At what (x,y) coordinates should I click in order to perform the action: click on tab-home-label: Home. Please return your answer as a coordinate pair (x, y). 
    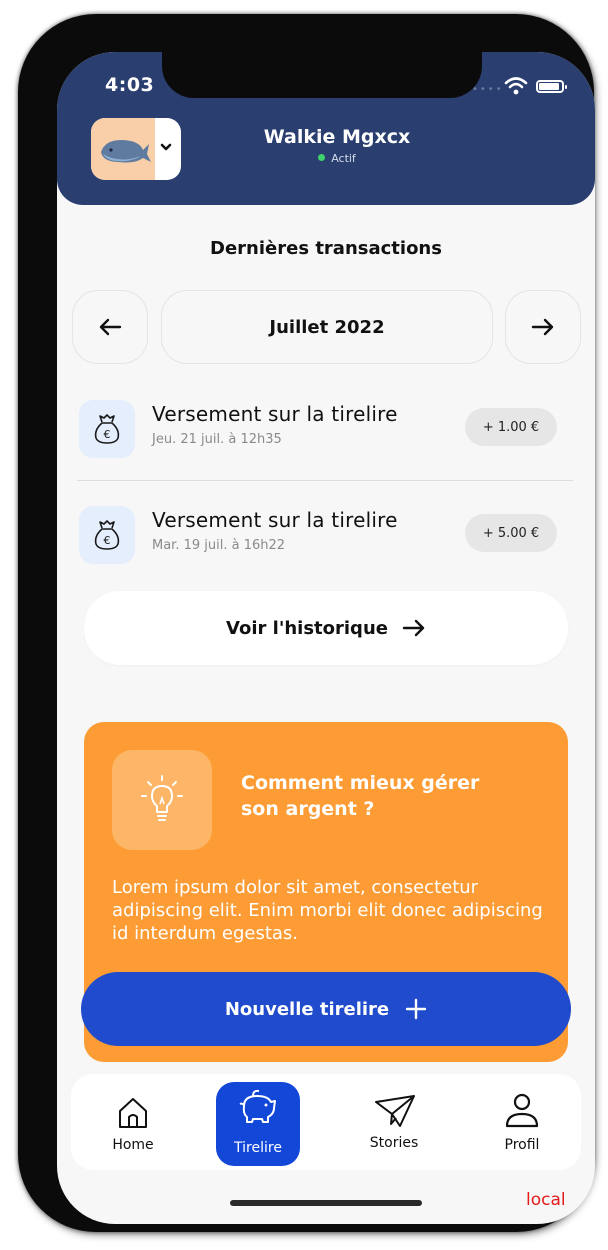
    Looking at the image, I should click on (133, 1145).